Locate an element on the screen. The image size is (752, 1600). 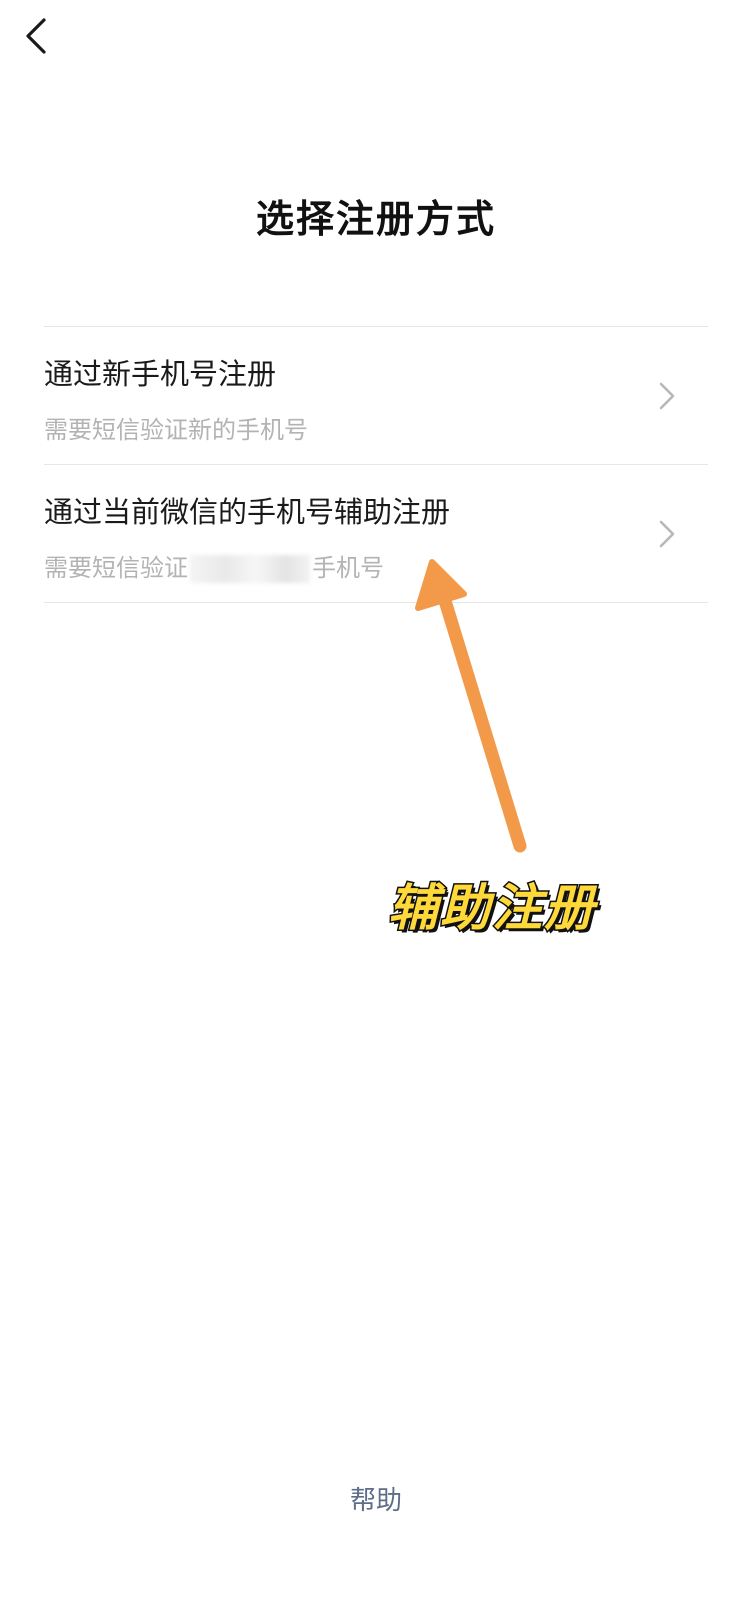
redacted-phone-mask is located at coordinates (250, 569).